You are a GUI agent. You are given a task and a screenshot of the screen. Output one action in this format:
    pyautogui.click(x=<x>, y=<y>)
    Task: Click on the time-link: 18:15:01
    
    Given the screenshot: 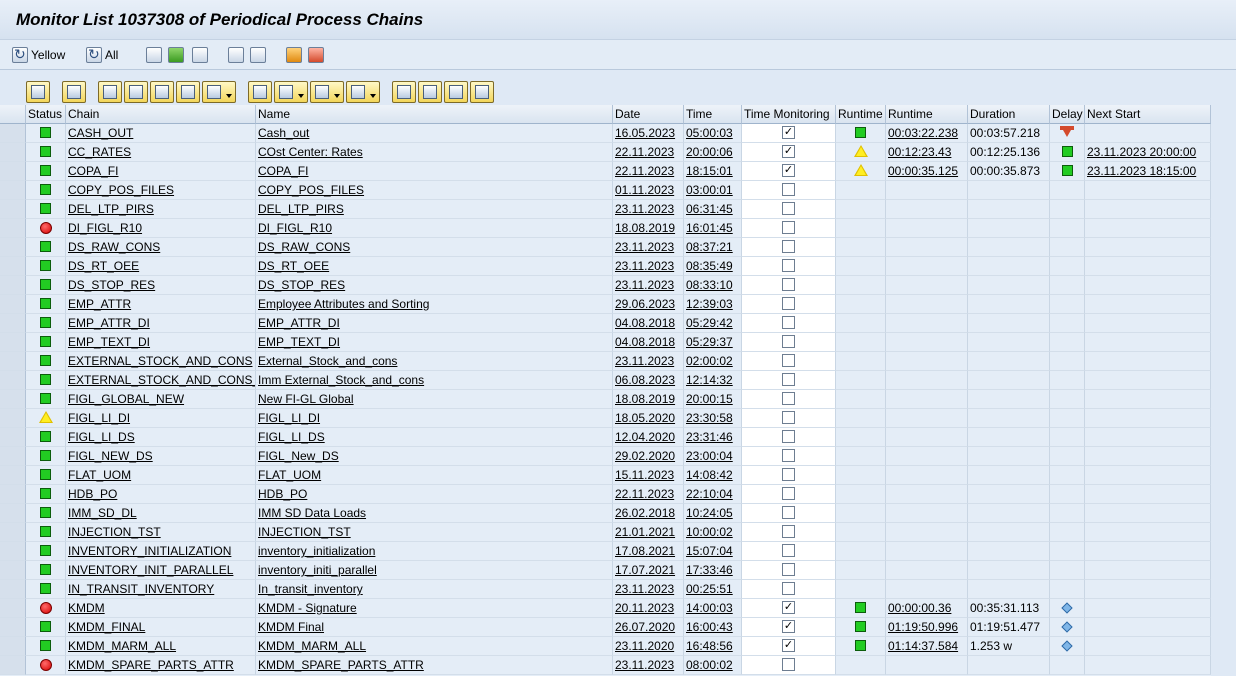 What is the action you would take?
    pyautogui.click(x=709, y=171)
    